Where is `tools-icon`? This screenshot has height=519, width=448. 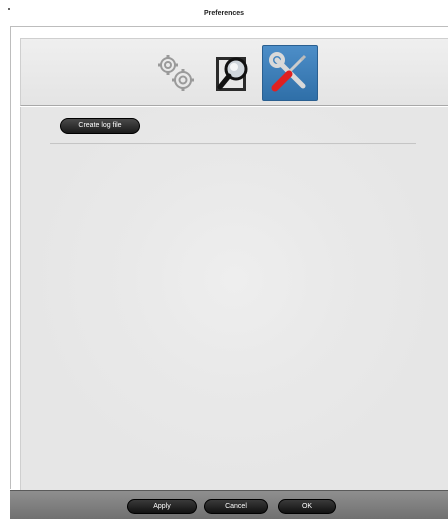 tools-icon is located at coordinates (288, 72).